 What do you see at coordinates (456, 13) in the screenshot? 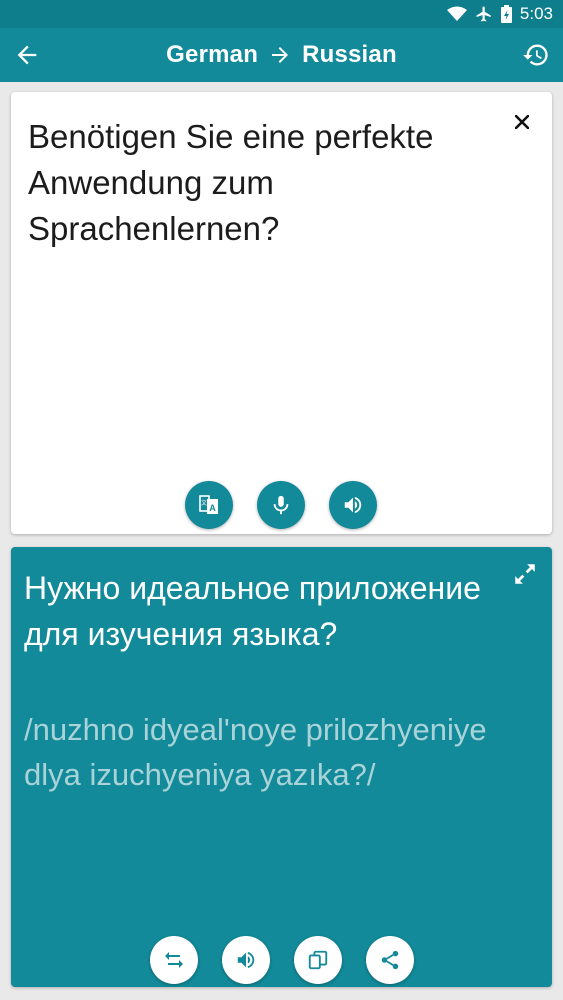
I see `wifi-icon` at bounding box center [456, 13].